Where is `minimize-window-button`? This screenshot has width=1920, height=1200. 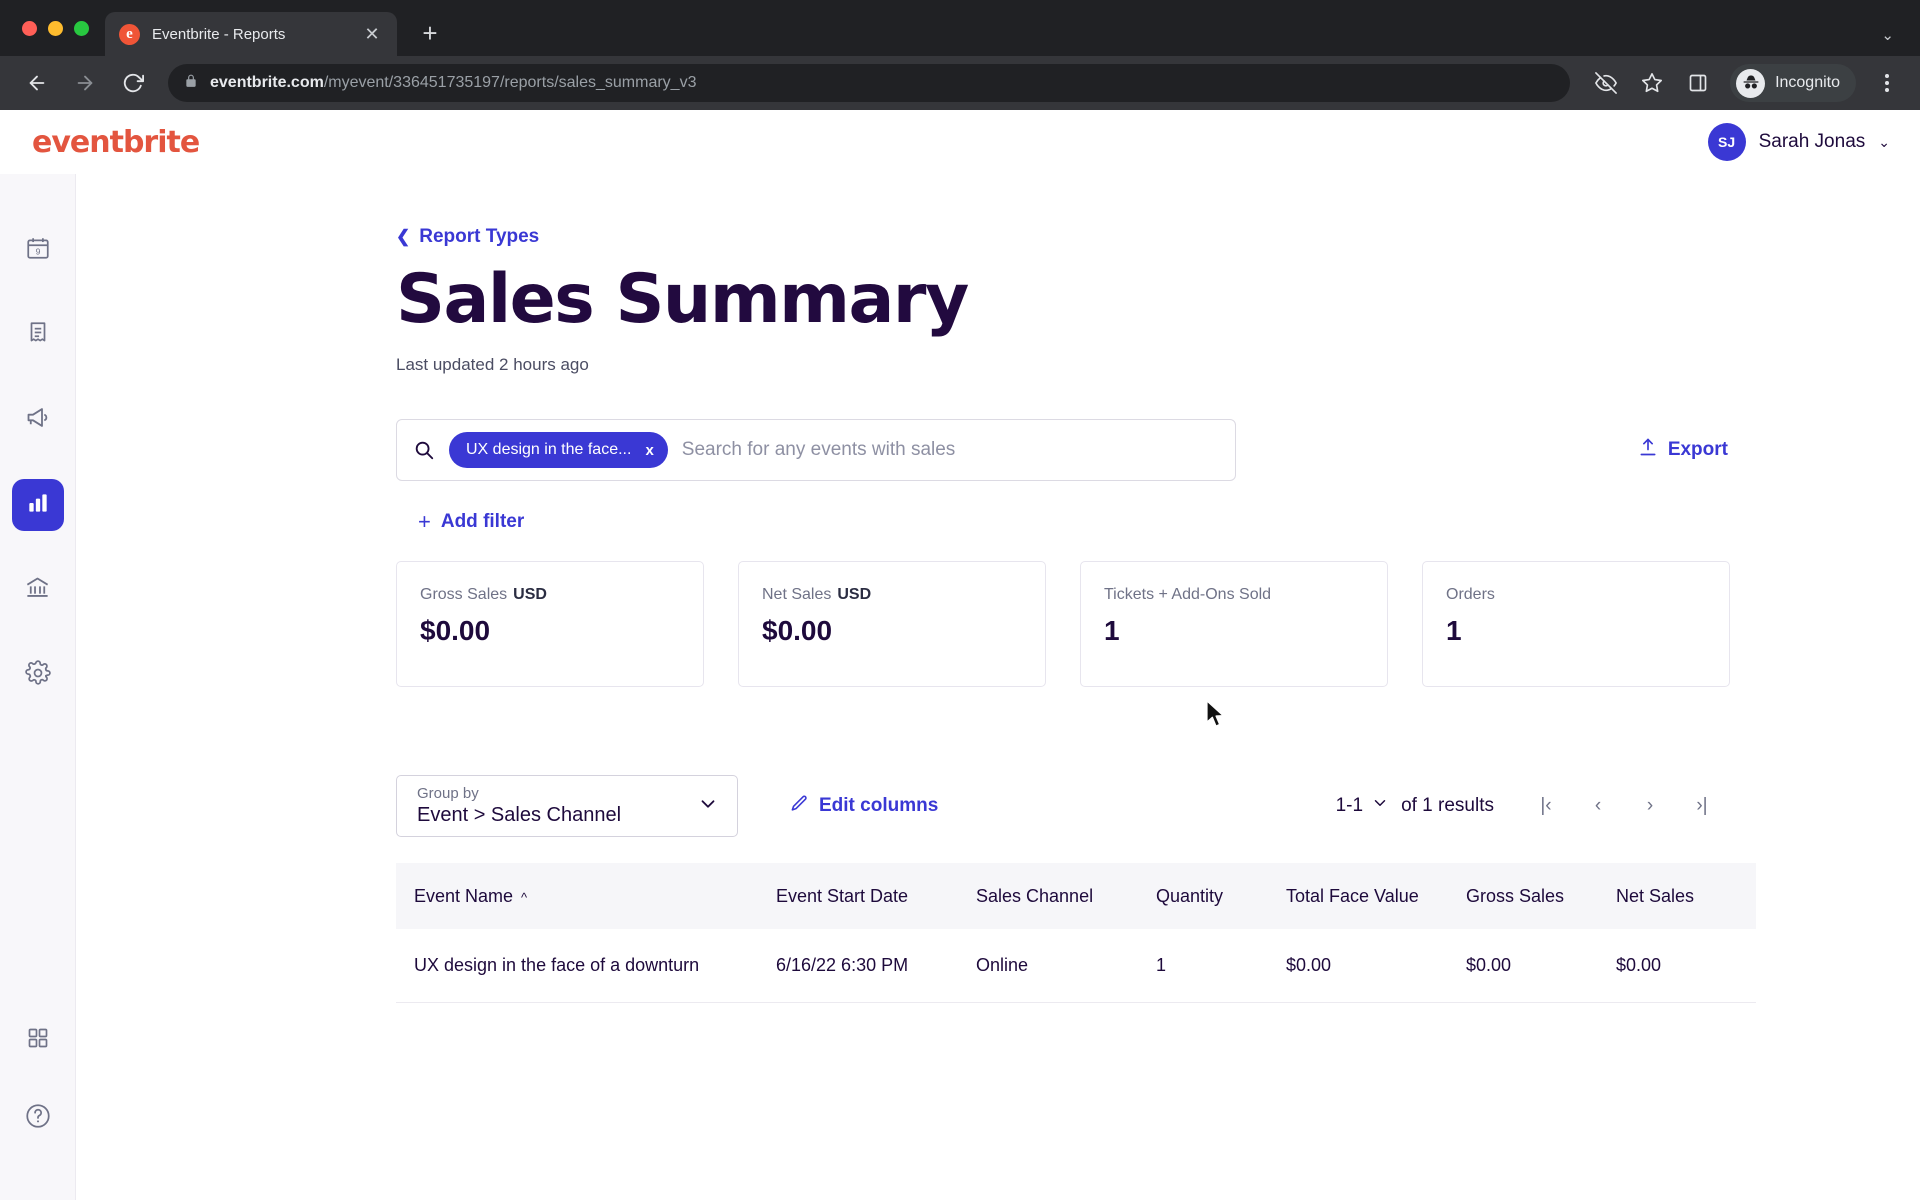
minimize-window-button is located at coordinates (55, 28).